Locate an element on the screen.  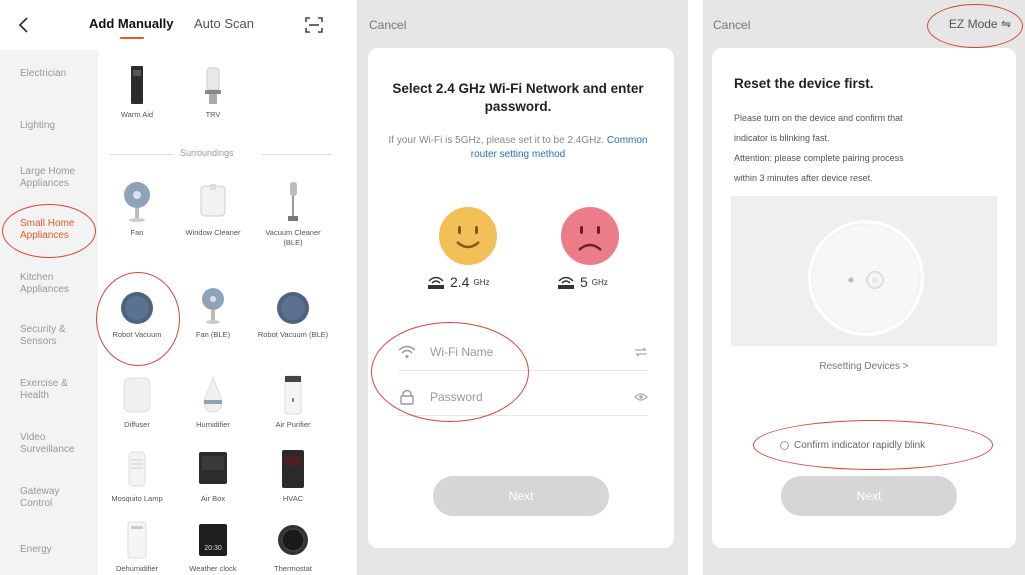
device-label: Dehumidifier is located at coordinates (137, 568).